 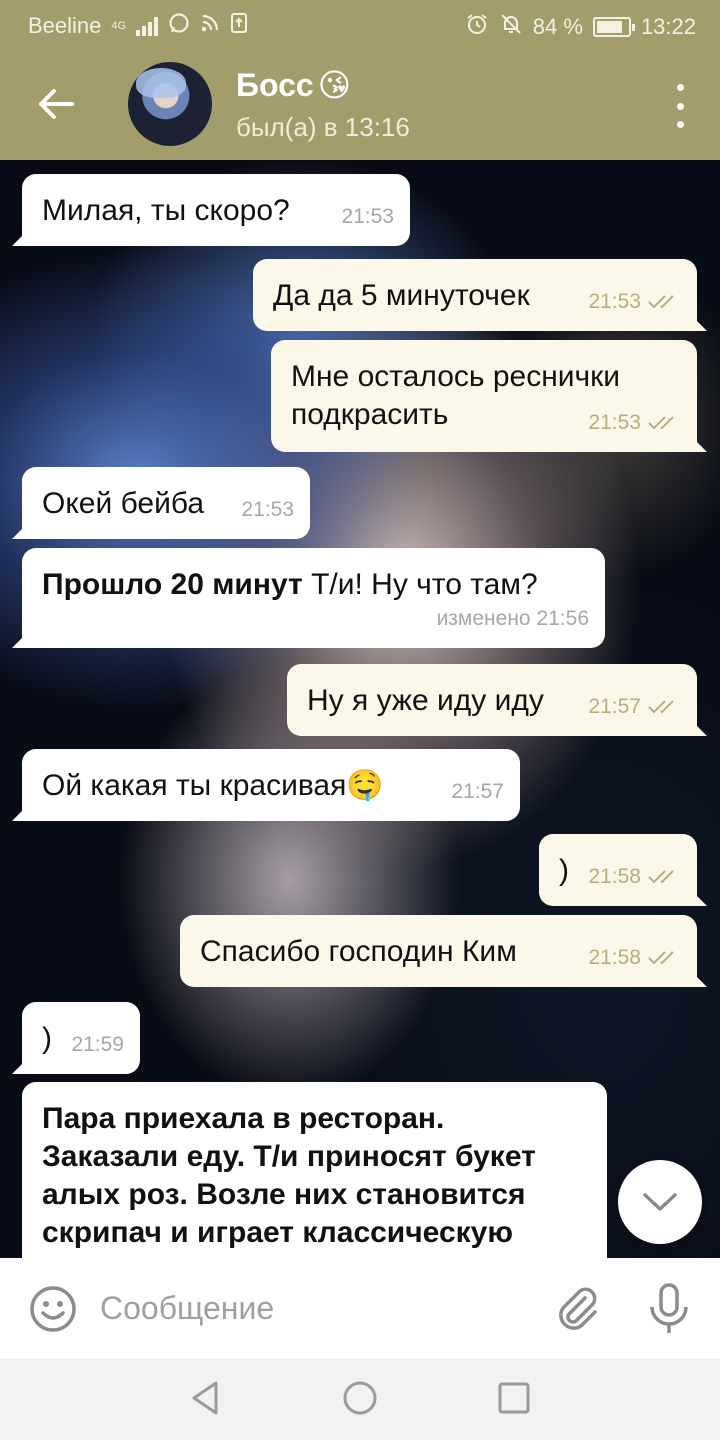 What do you see at coordinates (123, 503) in the screenshot?
I see `message-text: Окей бейба` at bounding box center [123, 503].